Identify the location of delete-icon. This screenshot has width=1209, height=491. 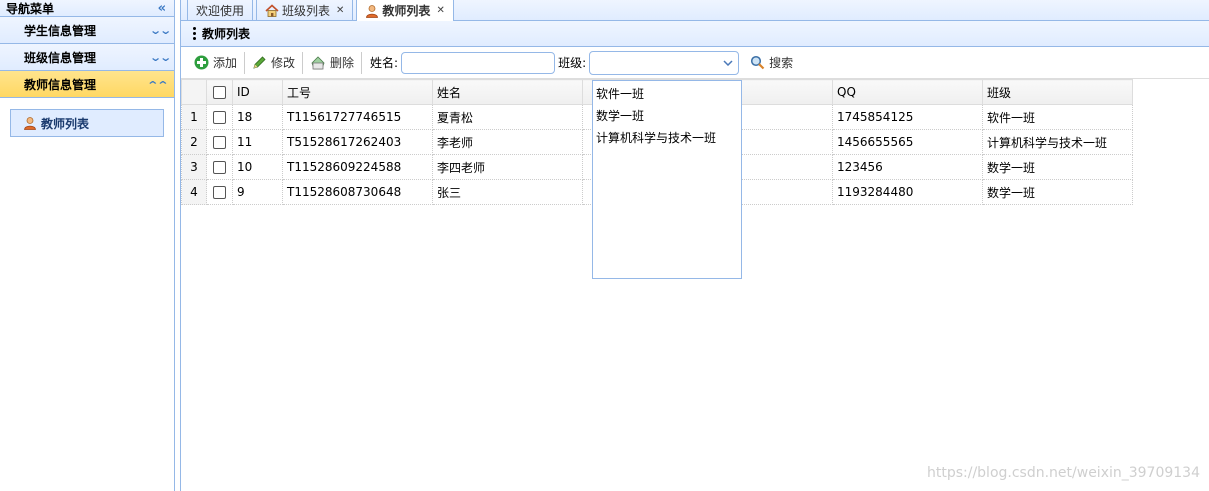
(318, 63).